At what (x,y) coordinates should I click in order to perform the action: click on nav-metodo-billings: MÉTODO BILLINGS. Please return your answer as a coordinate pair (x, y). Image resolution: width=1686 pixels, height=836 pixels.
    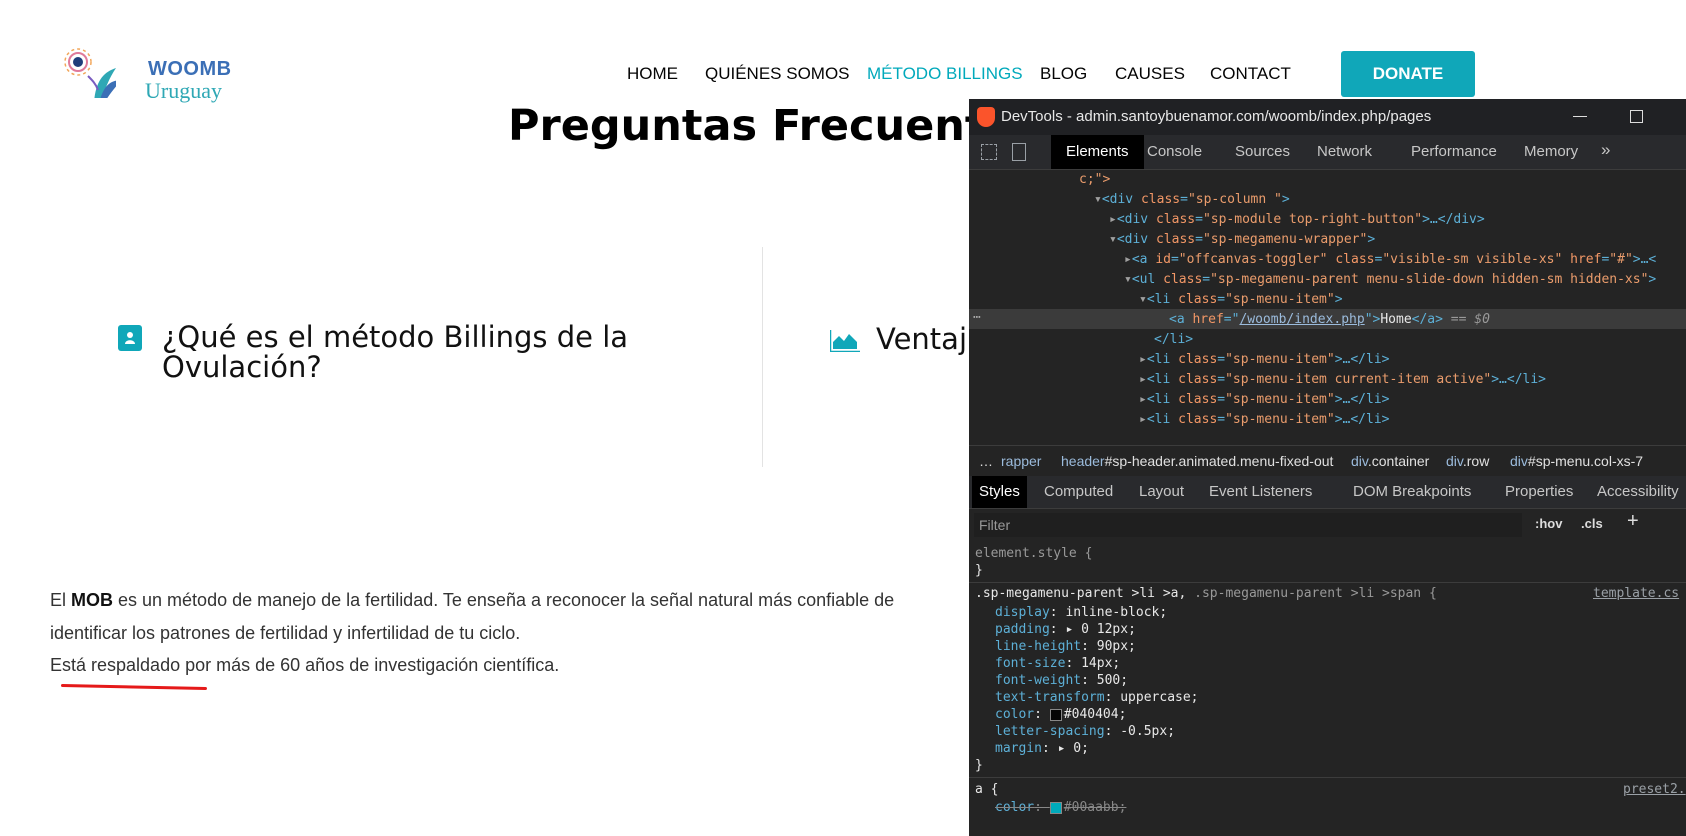
    Looking at the image, I should click on (945, 74).